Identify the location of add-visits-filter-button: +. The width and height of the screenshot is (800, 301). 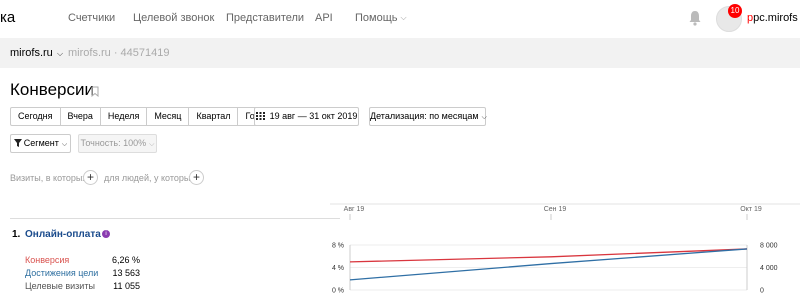
(90, 177).